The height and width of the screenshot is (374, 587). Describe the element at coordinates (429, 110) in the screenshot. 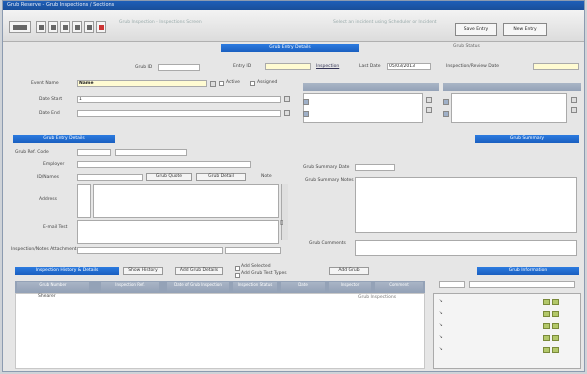

I see `list-a-down-icon` at that location.